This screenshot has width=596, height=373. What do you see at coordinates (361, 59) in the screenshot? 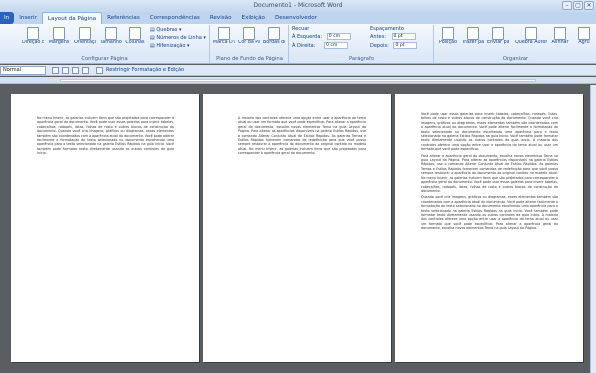
I see `group-label-paragraph: Parágrafo` at bounding box center [361, 59].